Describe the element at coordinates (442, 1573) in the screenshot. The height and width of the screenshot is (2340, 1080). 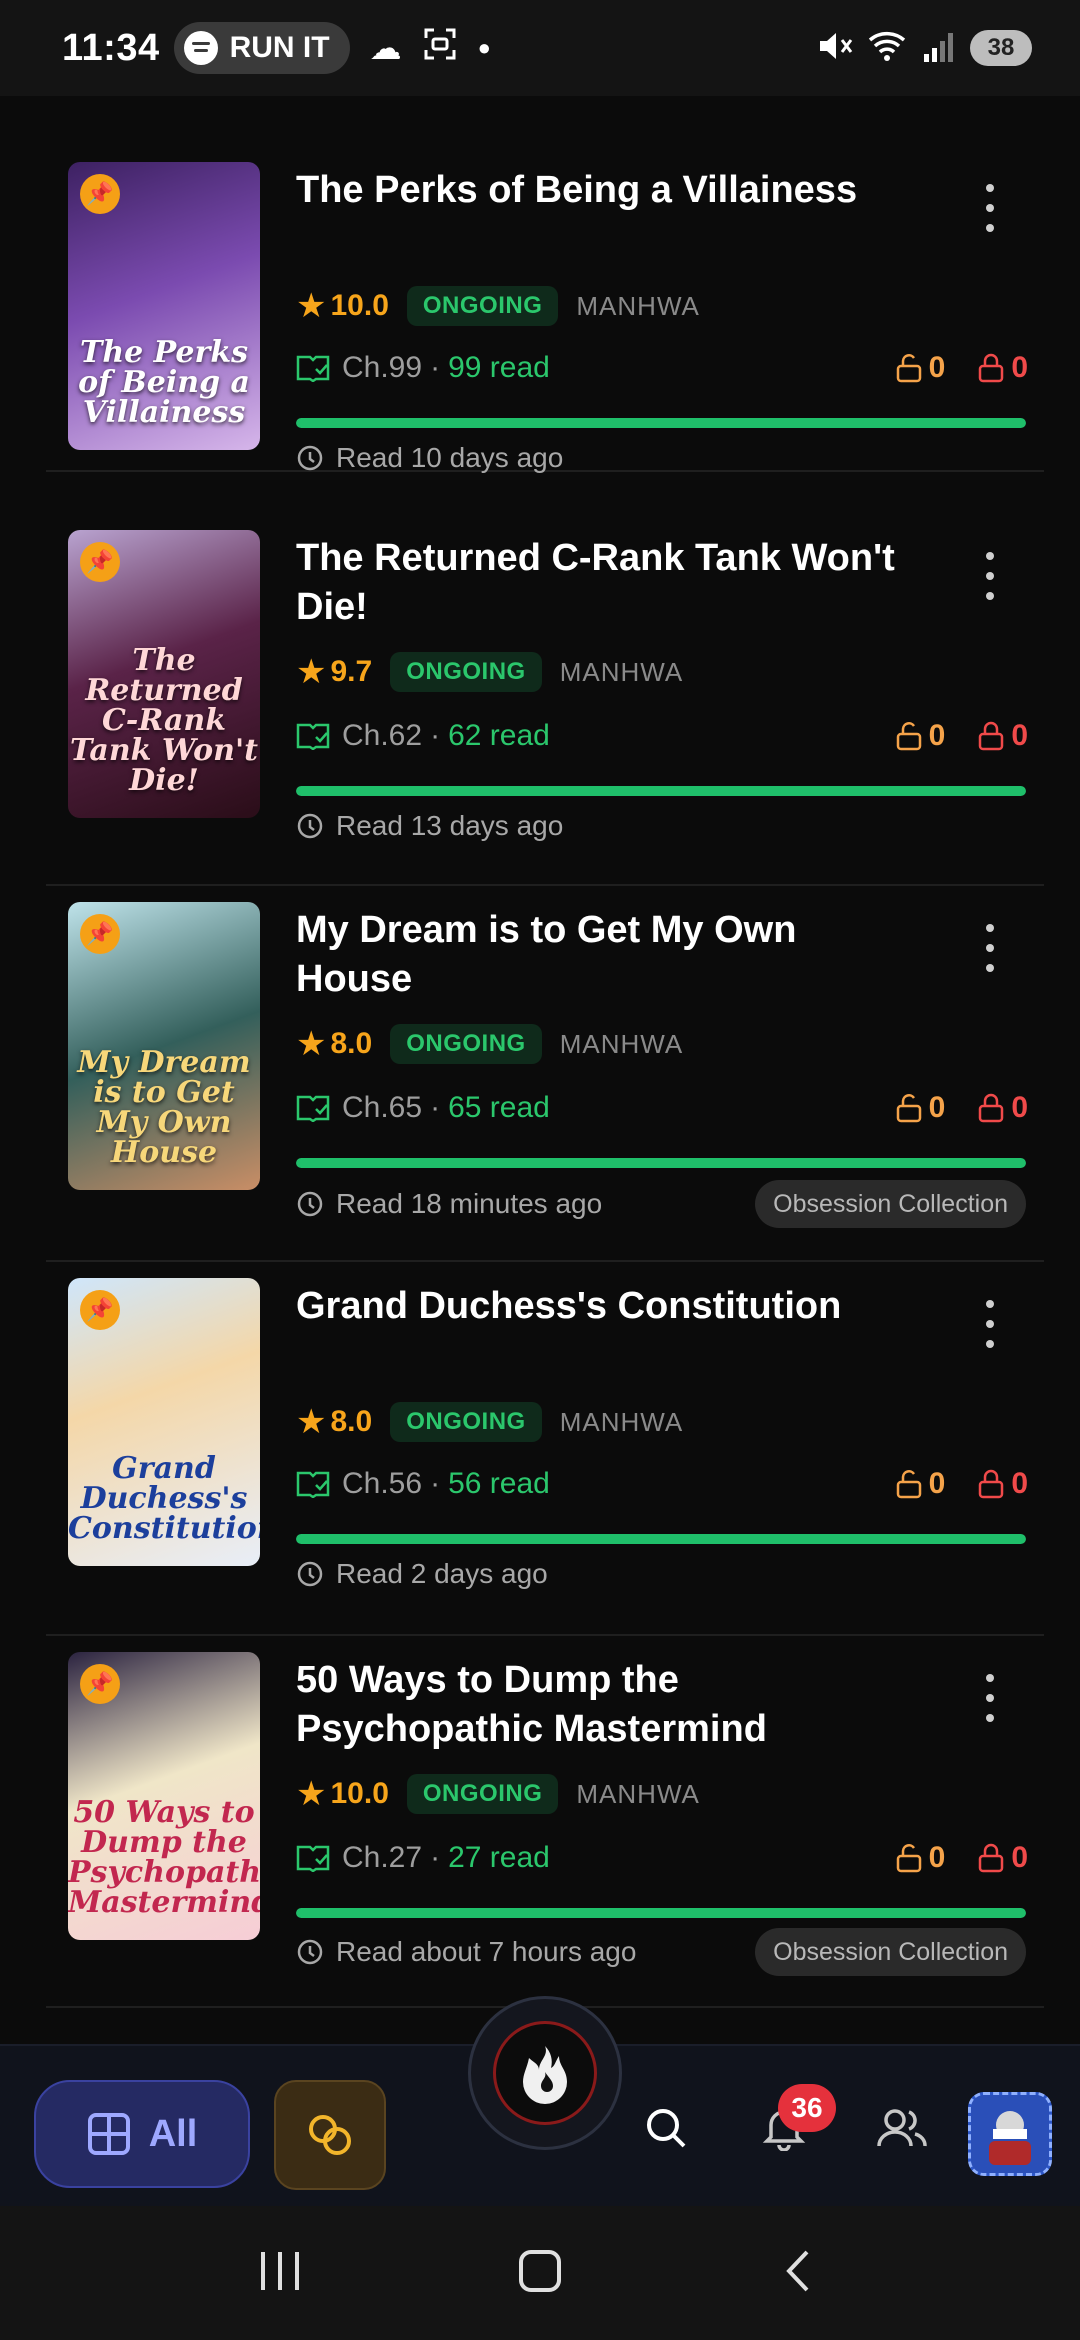
I see `last-read-text: Read 2 days ago` at that location.